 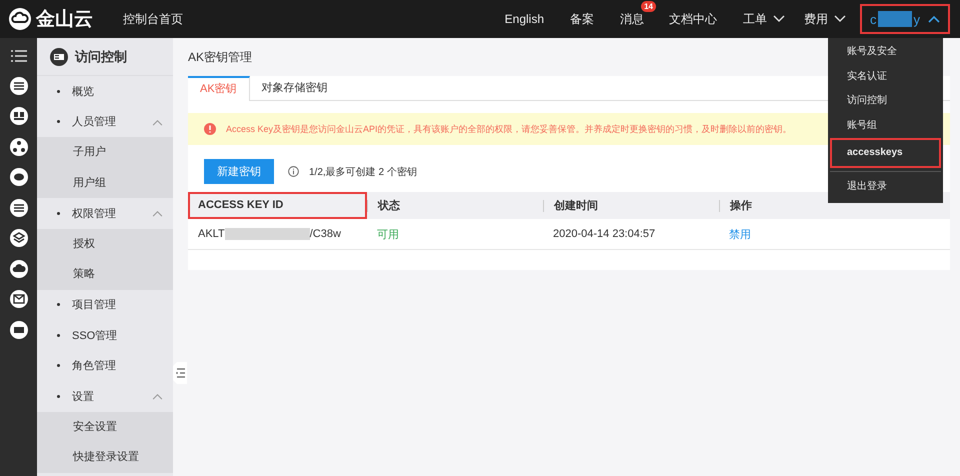 What do you see at coordinates (917, 19) in the screenshot?
I see `user-name: y` at bounding box center [917, 19].